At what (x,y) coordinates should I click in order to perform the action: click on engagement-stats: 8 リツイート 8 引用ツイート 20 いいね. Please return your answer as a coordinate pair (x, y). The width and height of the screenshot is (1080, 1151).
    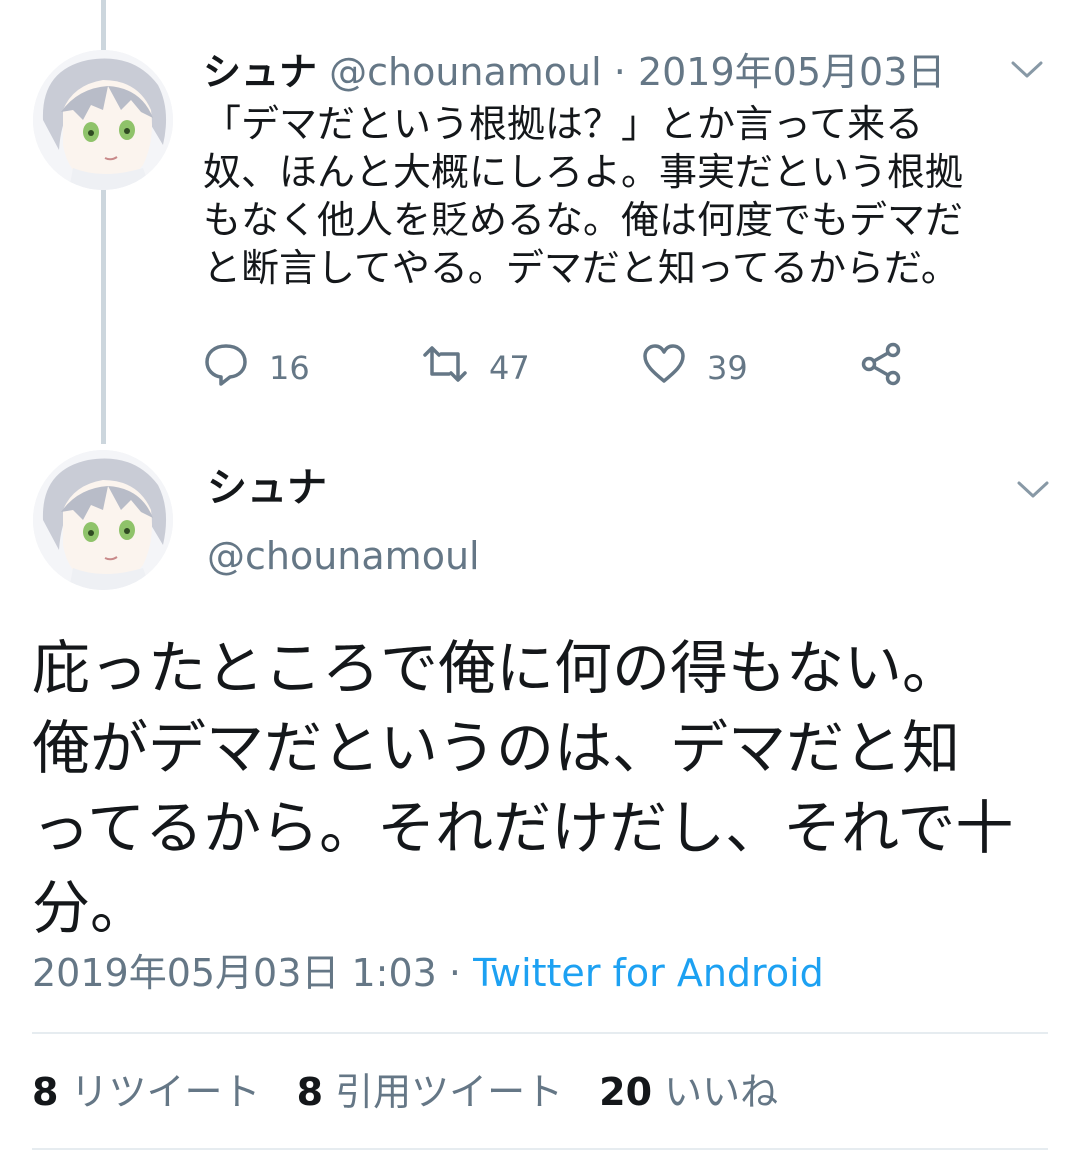
    Looking at the image, I should click on (423, 1092).